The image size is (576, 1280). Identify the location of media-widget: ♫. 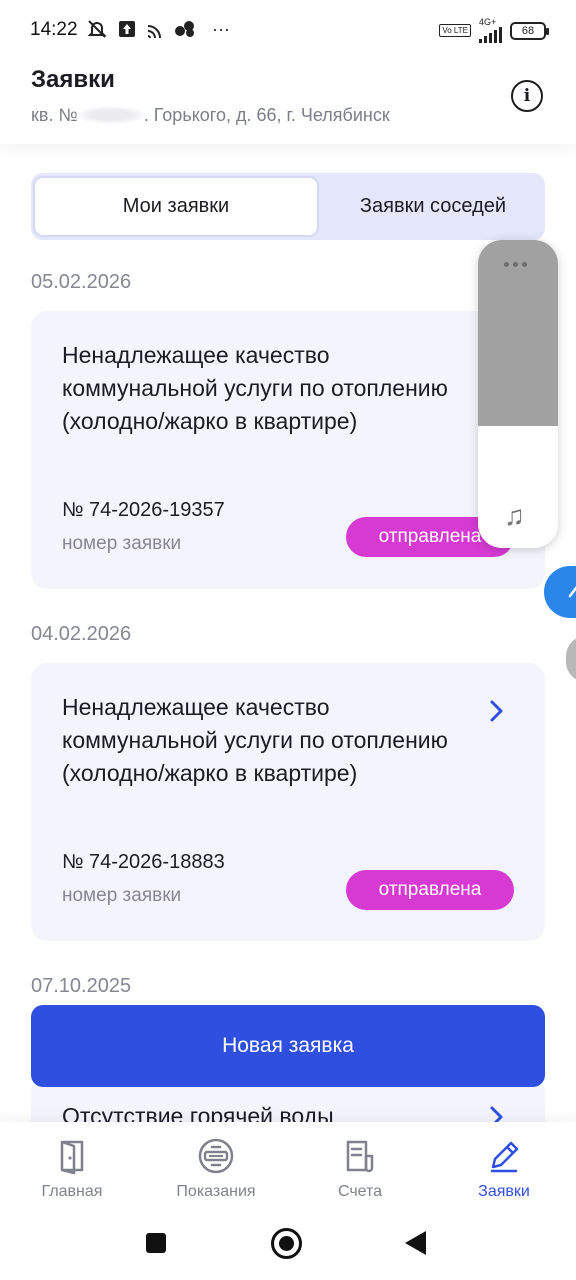
(518, 394).